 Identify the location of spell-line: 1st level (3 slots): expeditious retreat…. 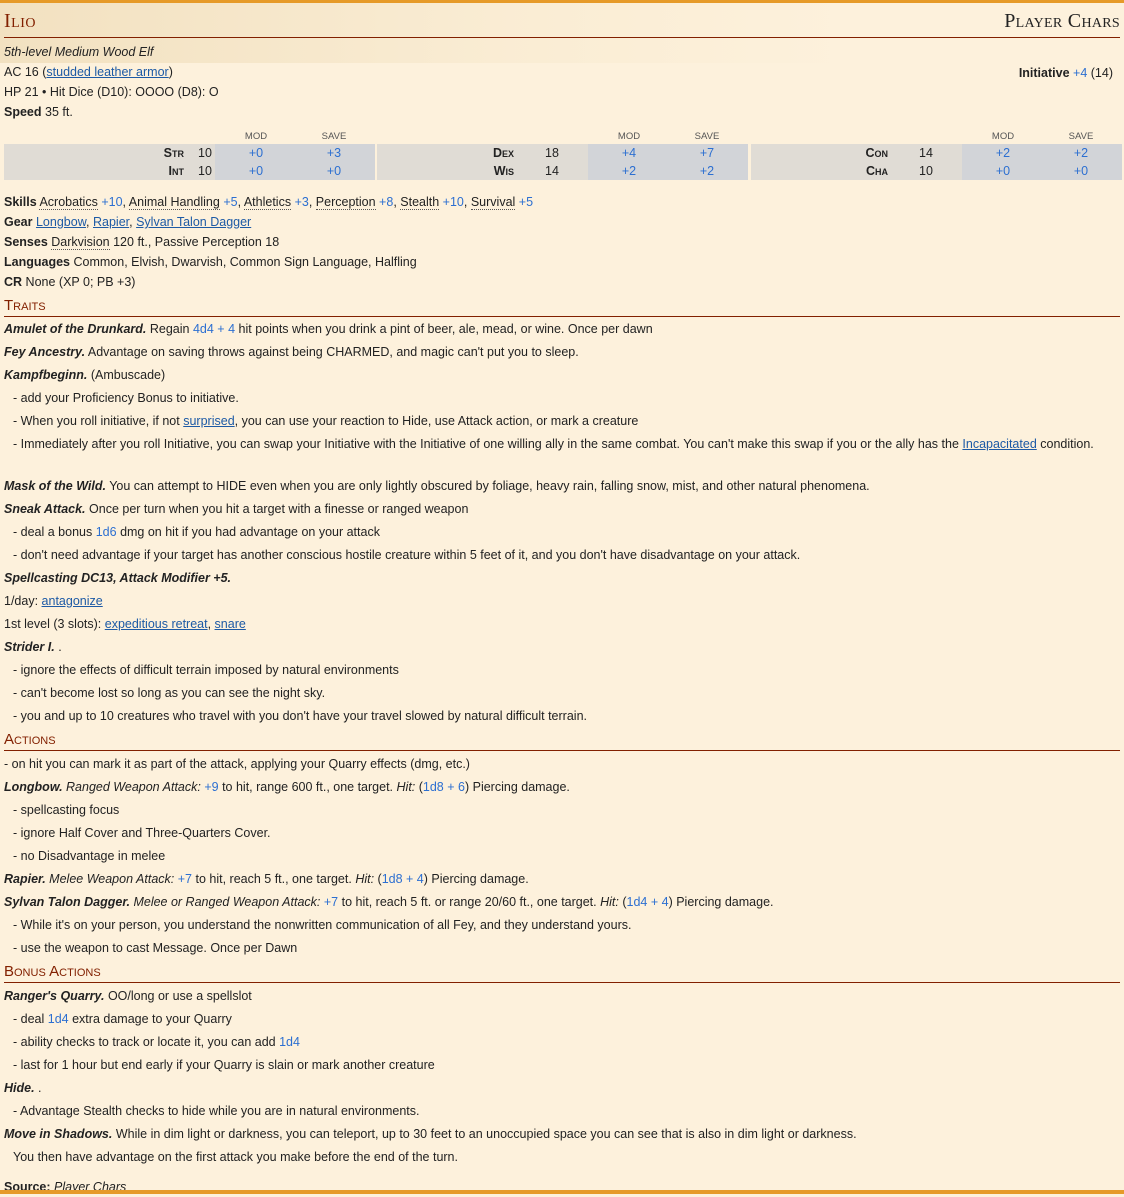
(125, 624).